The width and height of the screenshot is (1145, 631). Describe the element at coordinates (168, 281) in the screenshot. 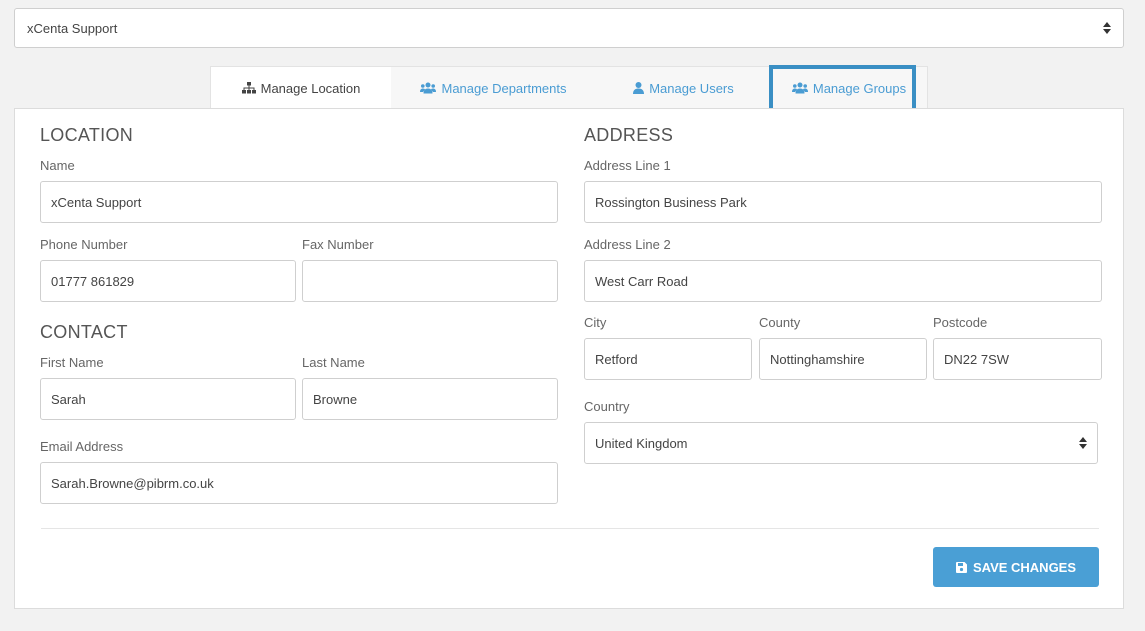

I see `phone-field: 01777 861829` at that location.